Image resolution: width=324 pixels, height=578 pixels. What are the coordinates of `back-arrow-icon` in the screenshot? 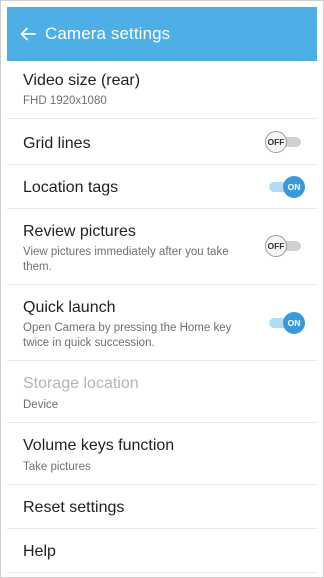 It's located at (28, 34).